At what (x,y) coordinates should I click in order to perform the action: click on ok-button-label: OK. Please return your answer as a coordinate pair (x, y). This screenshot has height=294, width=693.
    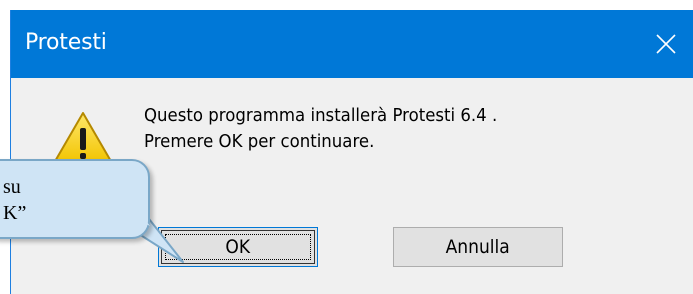
    Looking at the image, I should click on (238, 247).